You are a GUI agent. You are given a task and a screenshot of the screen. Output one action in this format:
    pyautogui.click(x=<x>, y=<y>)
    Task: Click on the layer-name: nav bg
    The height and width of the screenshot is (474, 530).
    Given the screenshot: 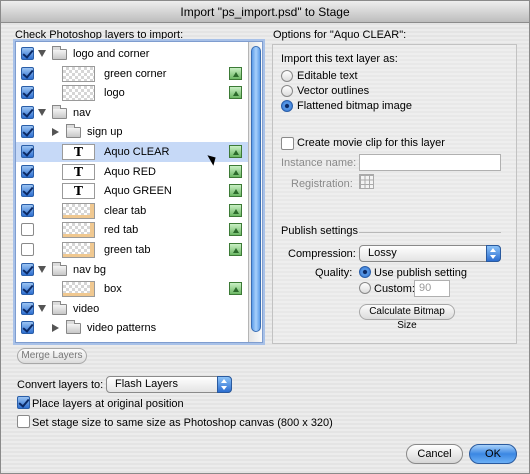 What is the action you would take?
    pyautogui.click(x=90, y=269)
    